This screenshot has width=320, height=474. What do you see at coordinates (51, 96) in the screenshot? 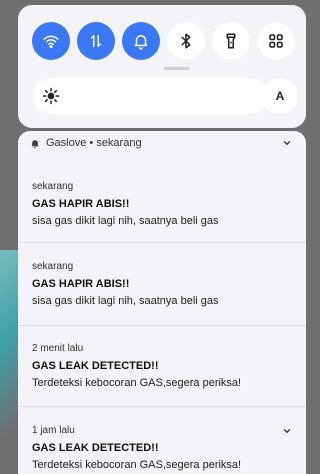
I see `brightness-icon` at bounding box center [51, 96].